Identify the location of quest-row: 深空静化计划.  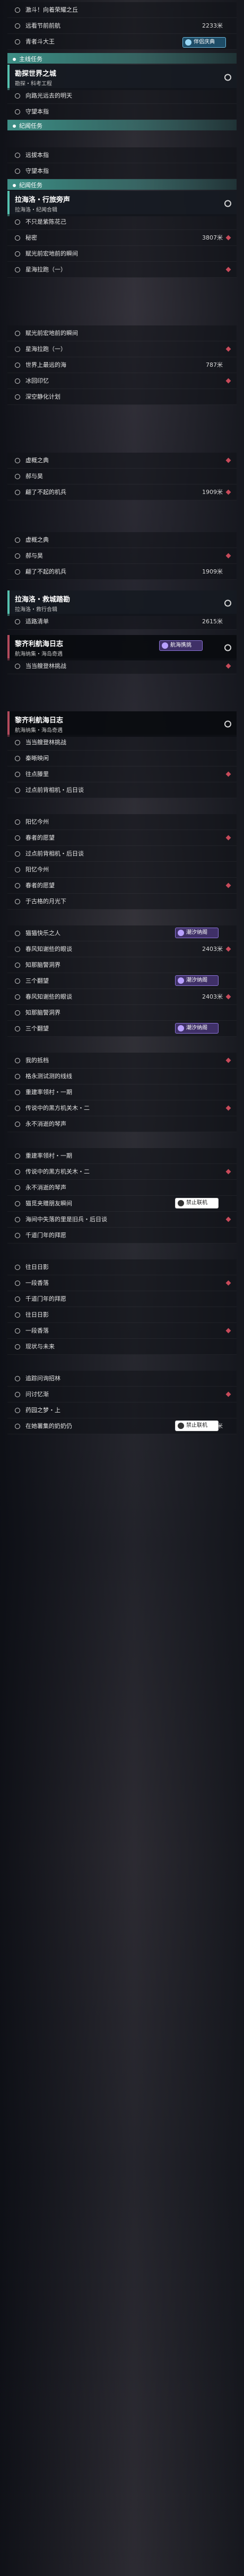
(122, 397).